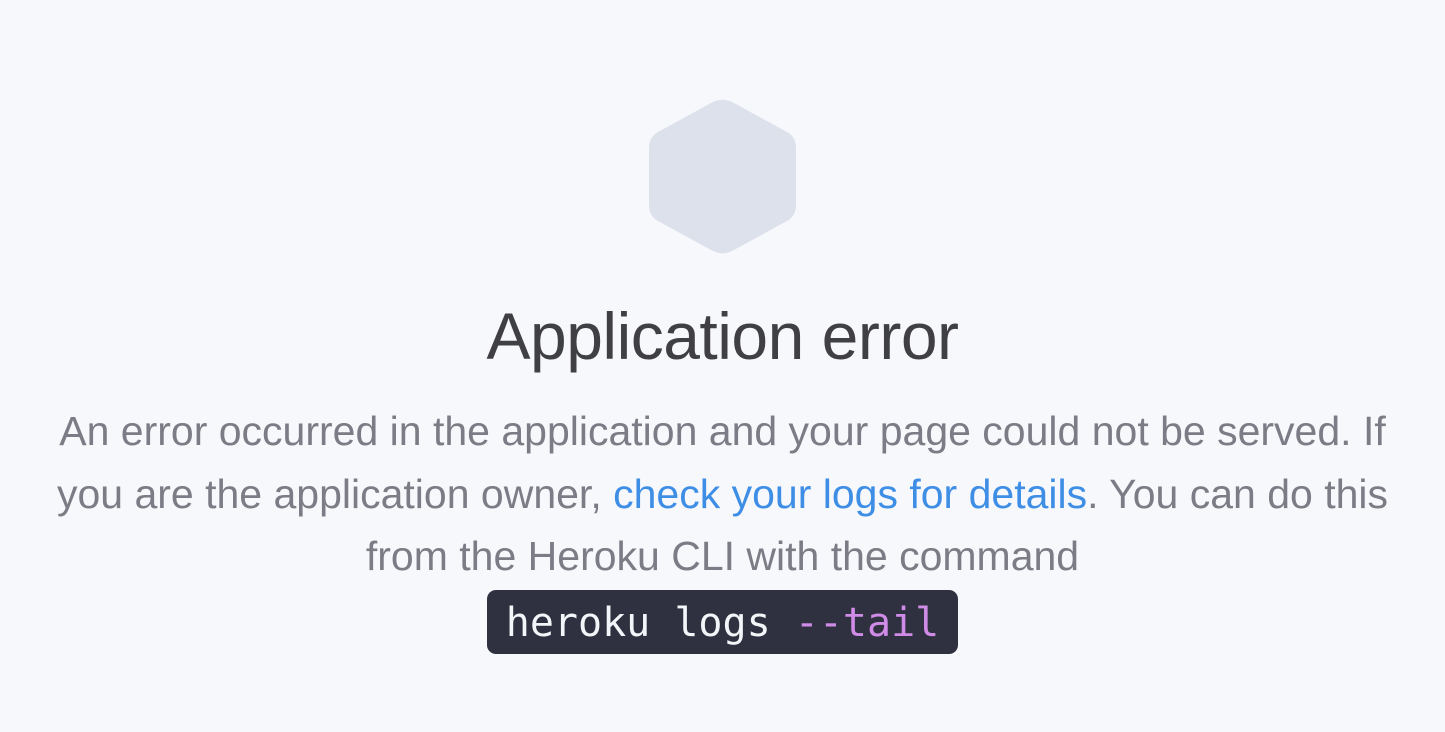 The height and width of the screenshot is (732, 1445). I want to click on command-flag: --tail, so click(867, 622).